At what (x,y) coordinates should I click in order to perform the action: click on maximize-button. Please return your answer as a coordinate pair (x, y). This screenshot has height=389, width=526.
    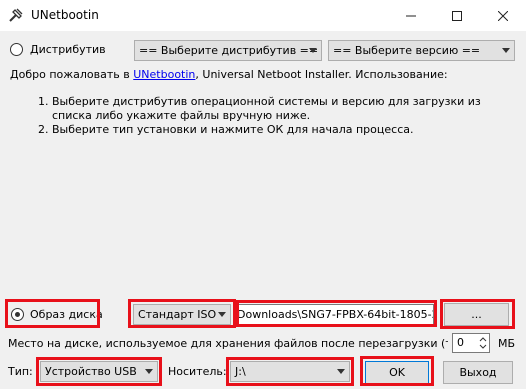
    Looking at the image, I should click on (457, 15).